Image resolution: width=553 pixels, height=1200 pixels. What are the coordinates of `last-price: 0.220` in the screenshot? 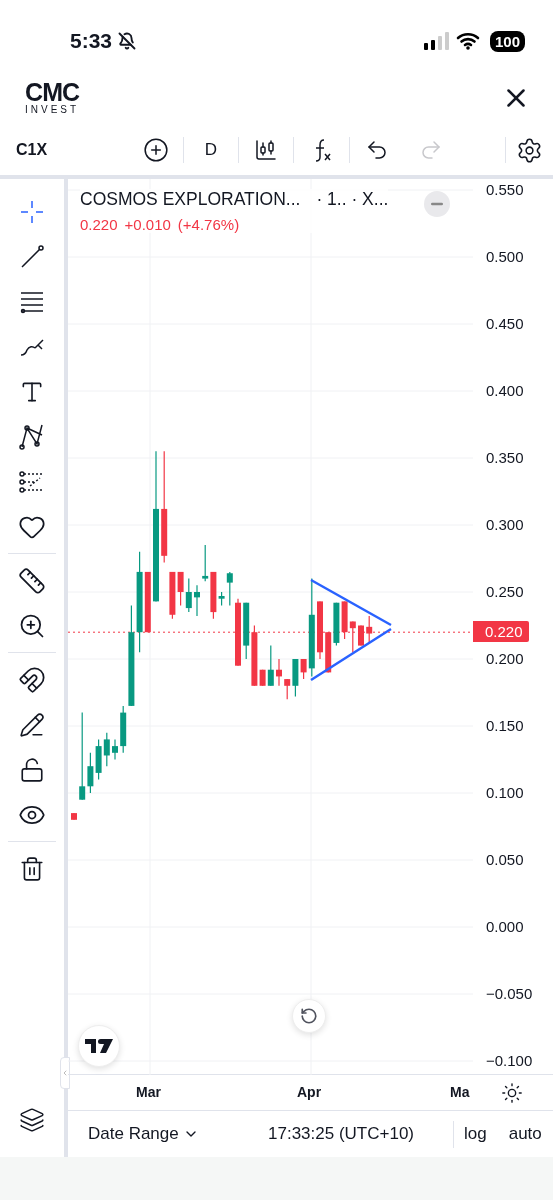 It's located at (99, 224).